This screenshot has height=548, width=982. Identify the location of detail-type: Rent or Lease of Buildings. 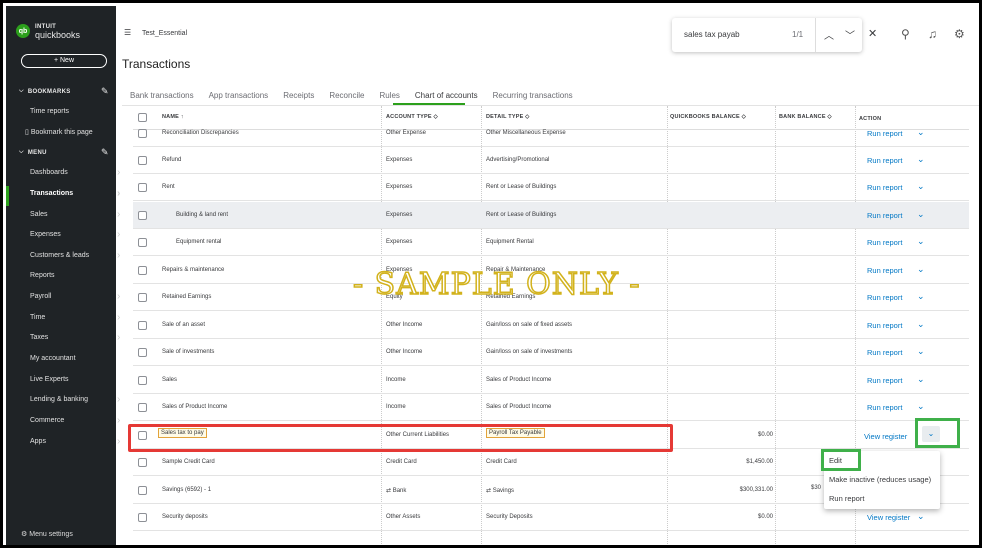
(521, 215).